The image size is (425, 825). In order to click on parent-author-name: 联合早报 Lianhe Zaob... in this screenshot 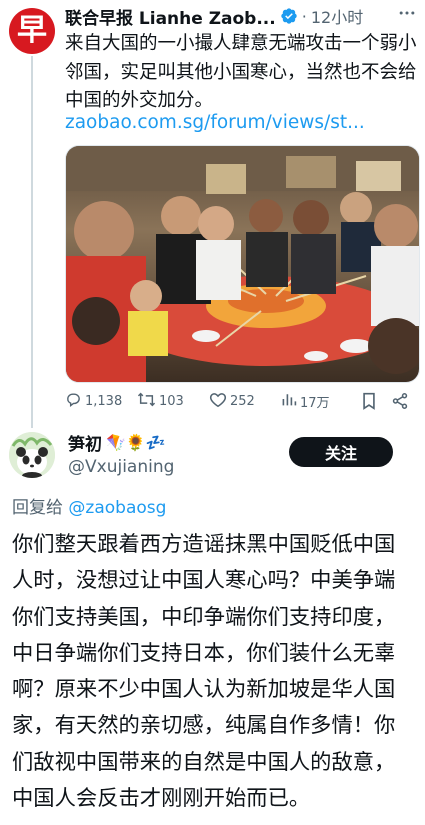, I will do `click(170, 16)`.